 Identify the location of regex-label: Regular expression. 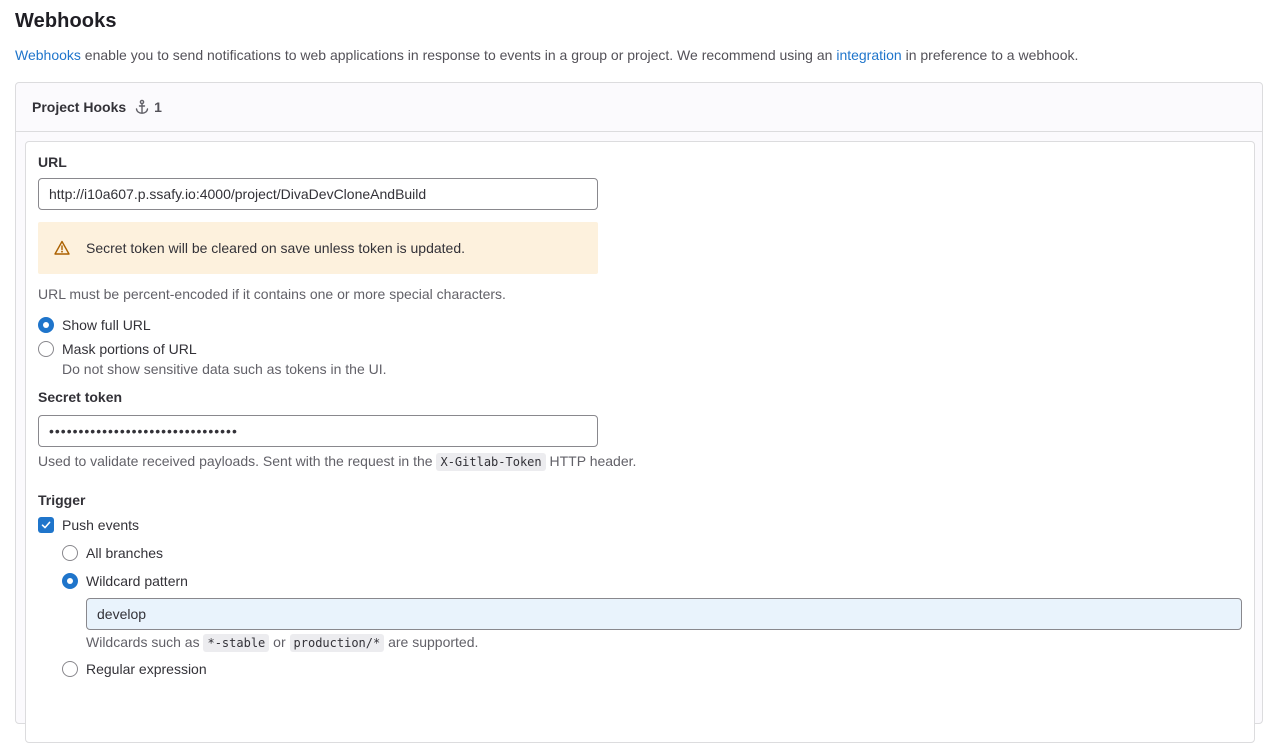
(146, 669).